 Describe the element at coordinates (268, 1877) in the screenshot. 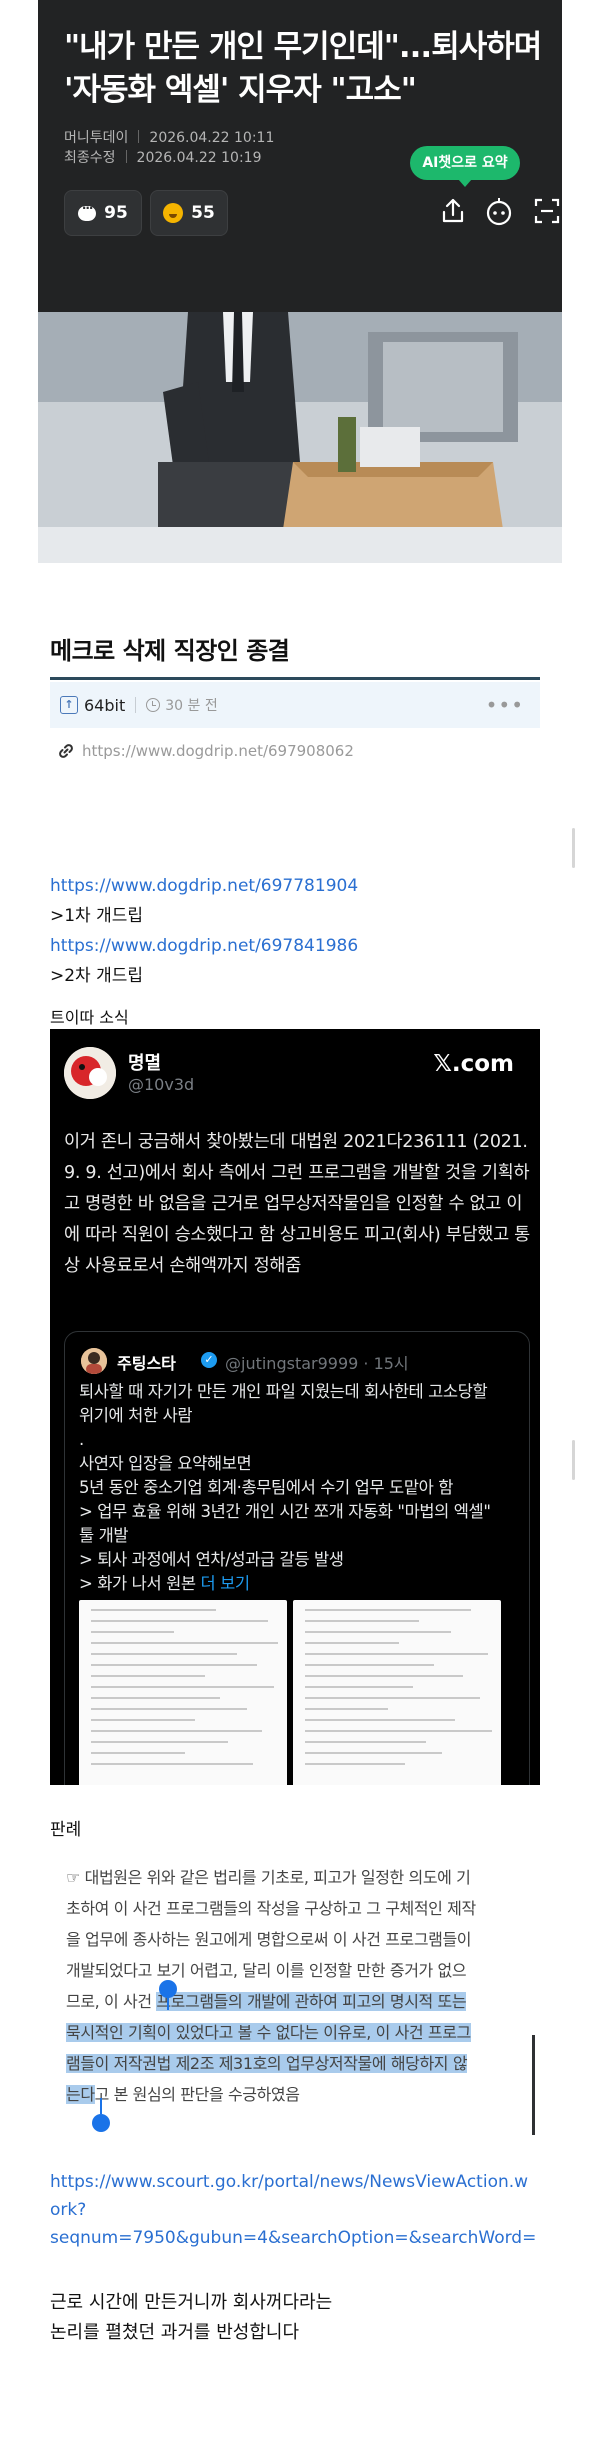

I see `ruling-line: ☞ 대법원은 위와 같은 법리를 기초로, 피고가 일정한 의도에 기` at that location.